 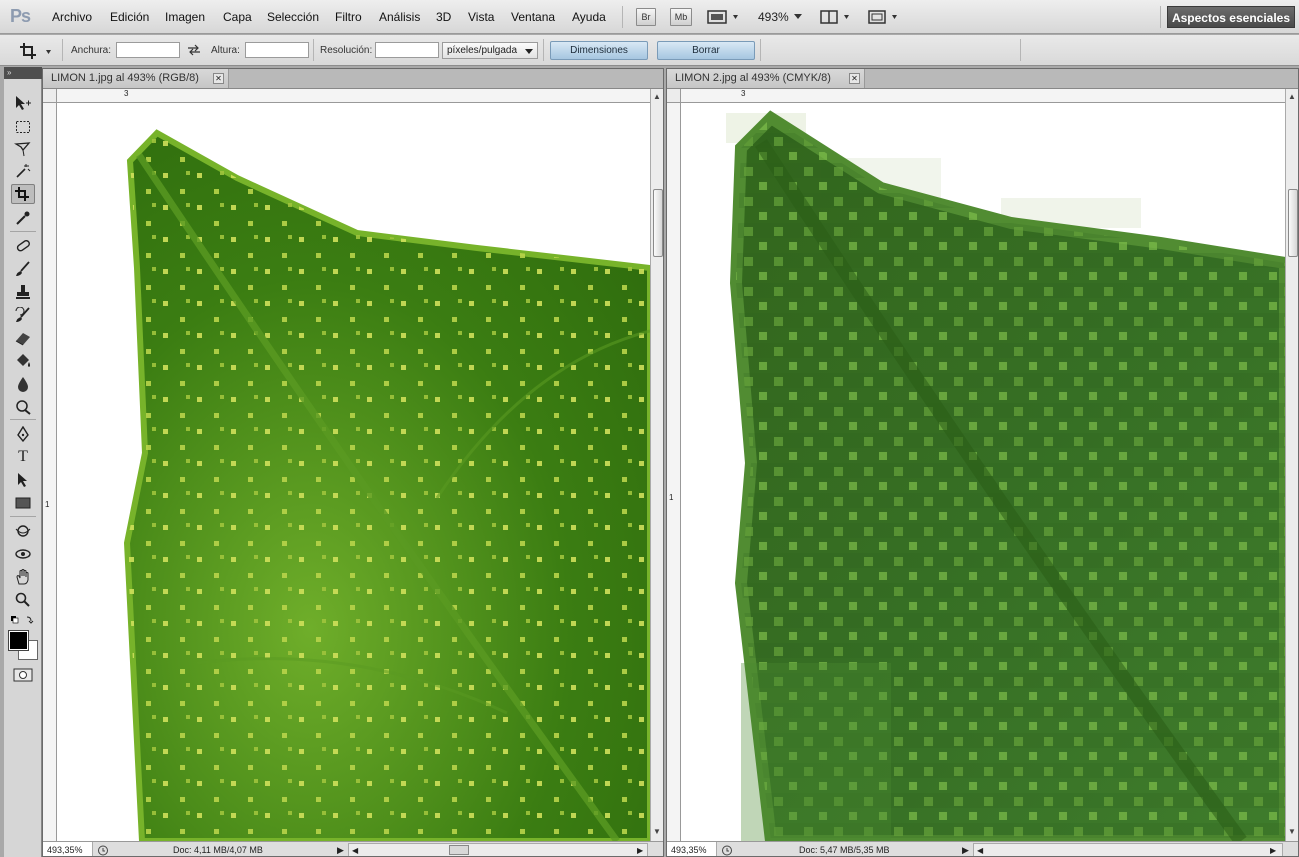 What do you see at coordinates (490, 50) in the screenshot?
I see `resolution-units-select: píxeles/pulgada` at bounding box center [490, 50].